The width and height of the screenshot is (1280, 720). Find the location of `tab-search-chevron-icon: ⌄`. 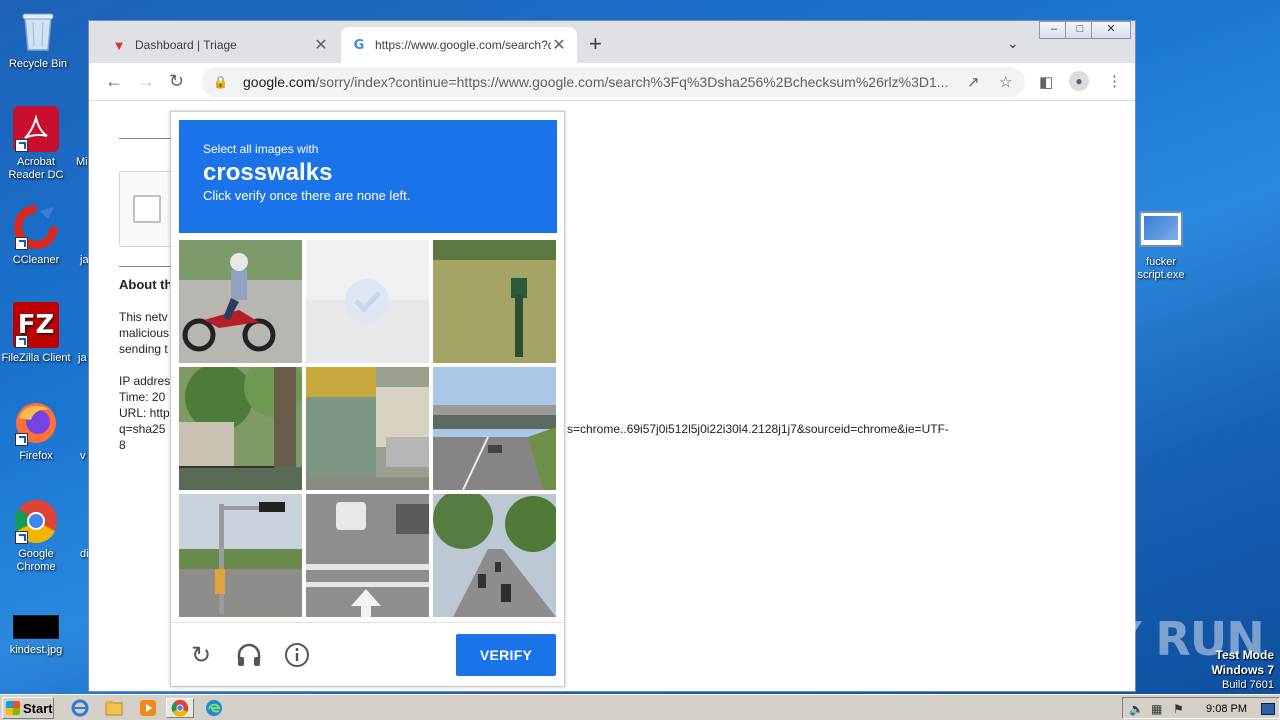

tab-search-chevron-icon: ⌄ is located at coordinates (1013, 43).